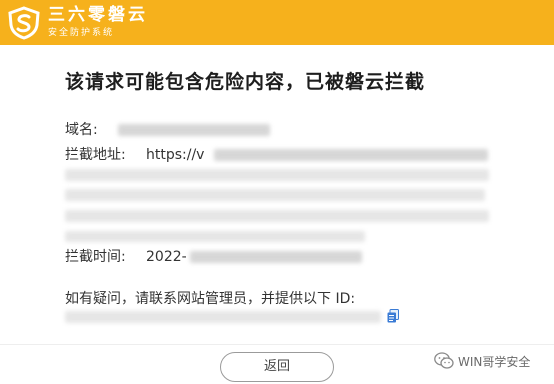 Image resolution: width=554 pixels, height=384 pixels. What do you see at coordinates (494, 362) in the screenshot?
I see `watermark-text: WIN哥学安全` at bounding box center [494, 362].